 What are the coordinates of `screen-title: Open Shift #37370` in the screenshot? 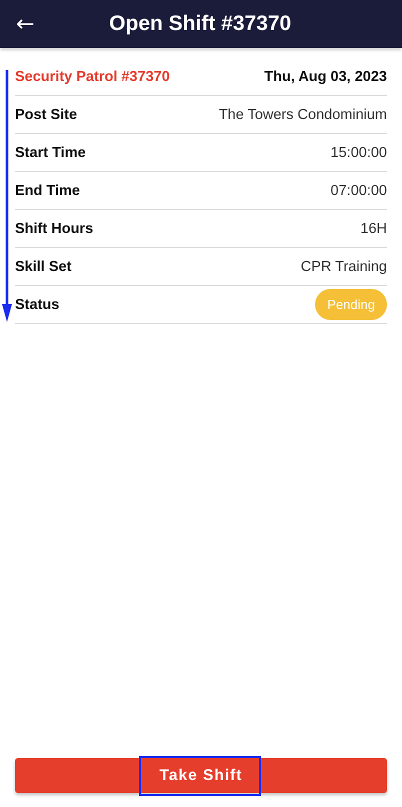 It's located at (200, 24).